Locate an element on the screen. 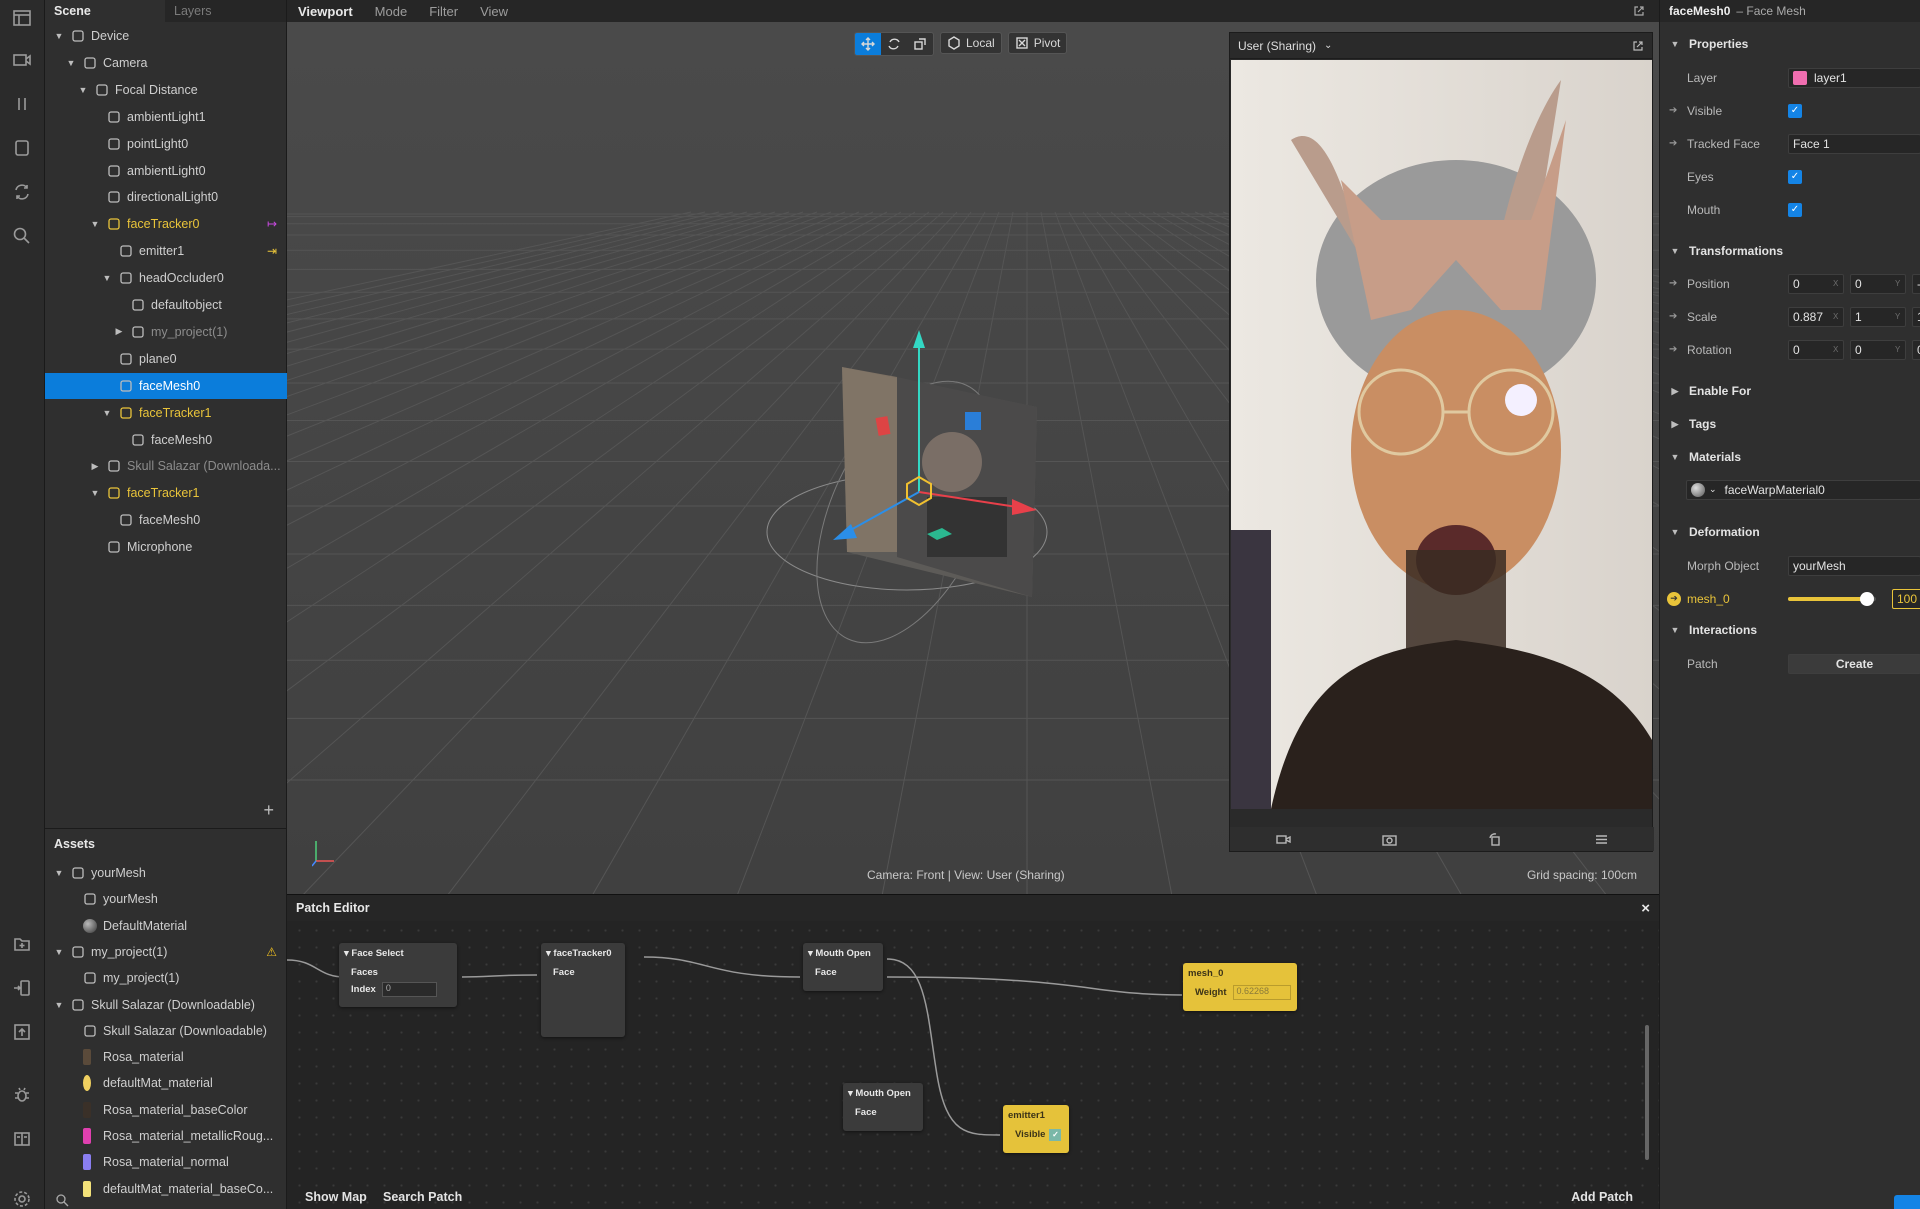 This screenshot has height=1209, width=1920. node-mouth-open-2: ▾ Mouth Open Face is located at coordinates (883, 1107).